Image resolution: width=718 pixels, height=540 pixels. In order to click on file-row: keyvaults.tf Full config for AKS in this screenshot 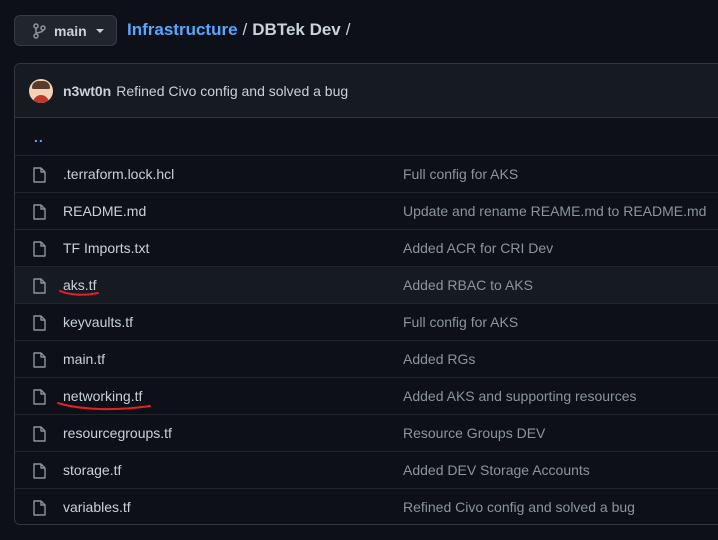, I will do `click(366, 321)`.